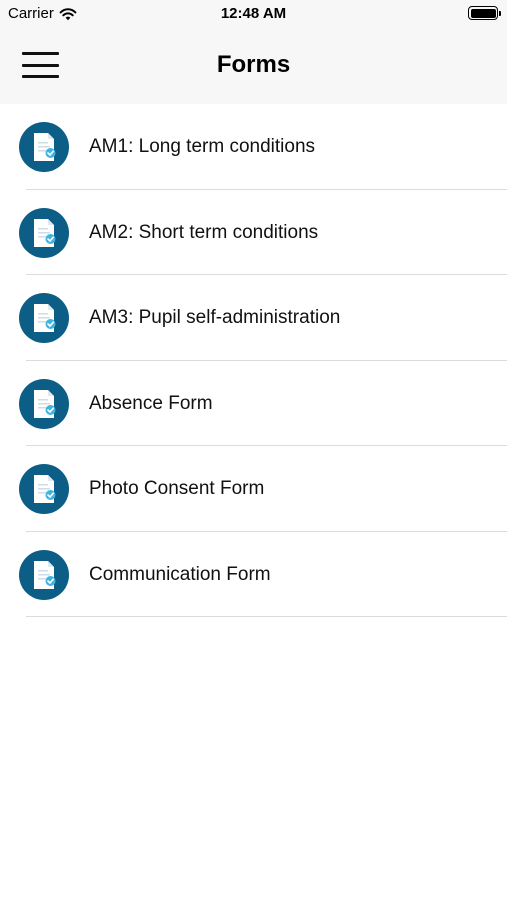  What do you see at coordinates (177, 488) in the screenshot?
I see `form-item-label: Photo Consent Form` at bounding box center [177, 488].